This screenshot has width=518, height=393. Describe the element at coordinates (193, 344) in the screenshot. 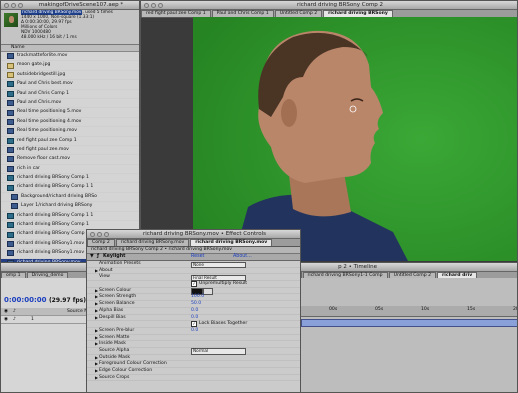

I see `effect-parameter-row: ▶ Inside Mask` at that location.